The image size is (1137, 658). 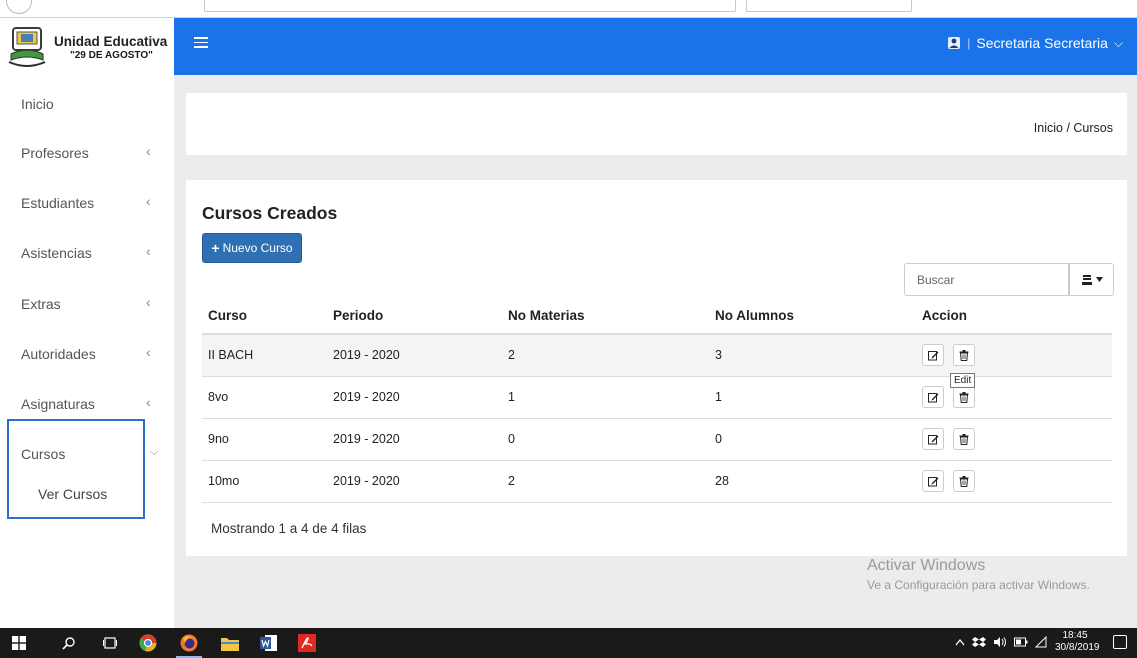 I want to click on brand-logo: Unidad Educativa "29 DE AGOSTO", so click(x=88, y=48).